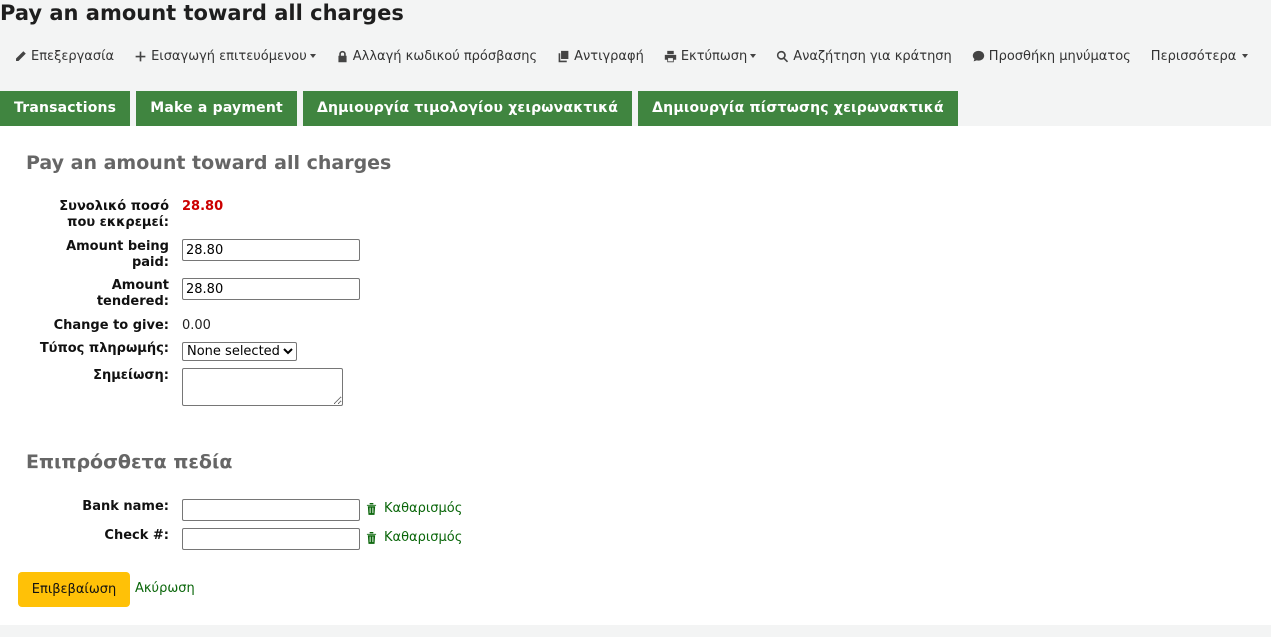 The height and width of the screenshot is (637, 1271). What do you see at coordinates (239, 351) in the screenshot?
I see `payment-type-select: None selected` at bounding box center [239, 351].